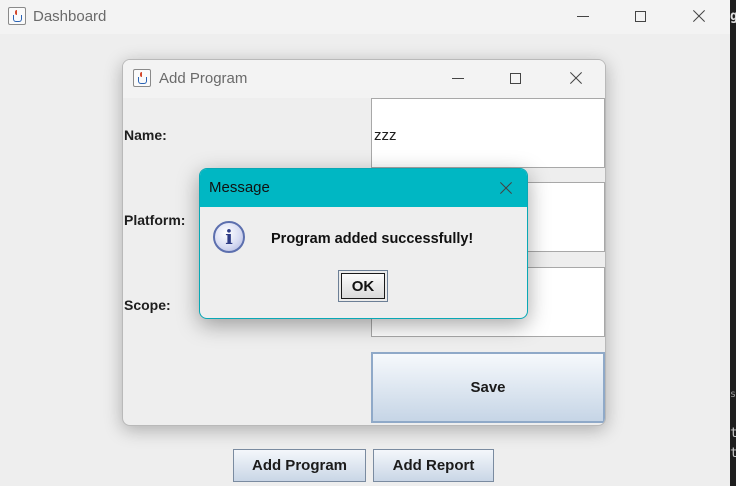 This screenshot has height=486, width=736. I want to click on background-window-edge, so click(733, 243).